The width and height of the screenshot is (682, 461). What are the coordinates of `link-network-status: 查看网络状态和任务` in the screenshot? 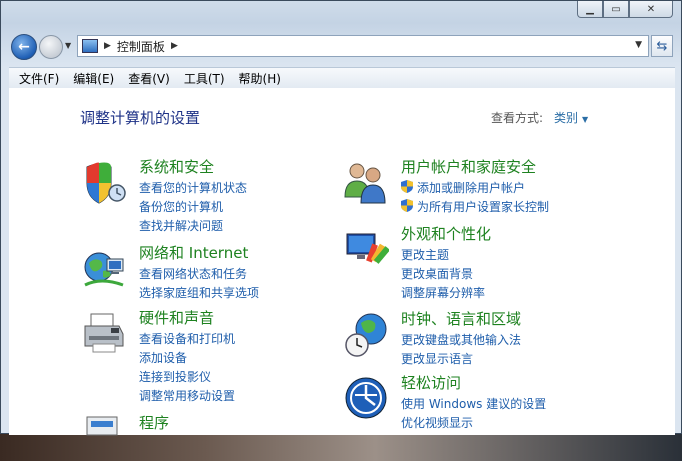 It's located at (193, 273).